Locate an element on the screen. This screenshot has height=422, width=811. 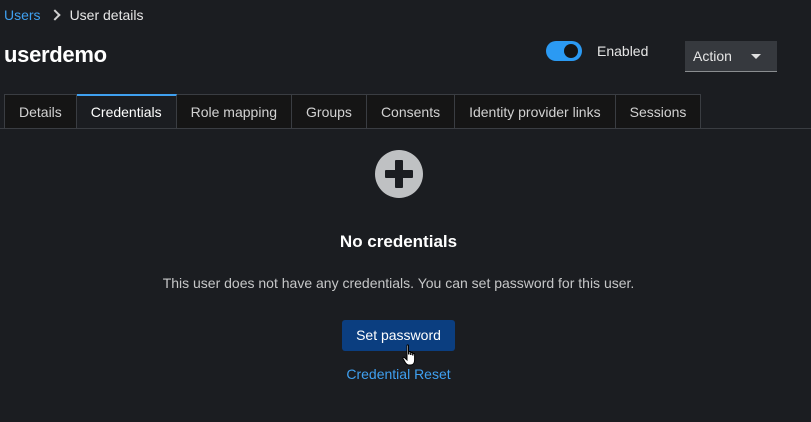
tab-details: Details is located at coordinates (40, 111).